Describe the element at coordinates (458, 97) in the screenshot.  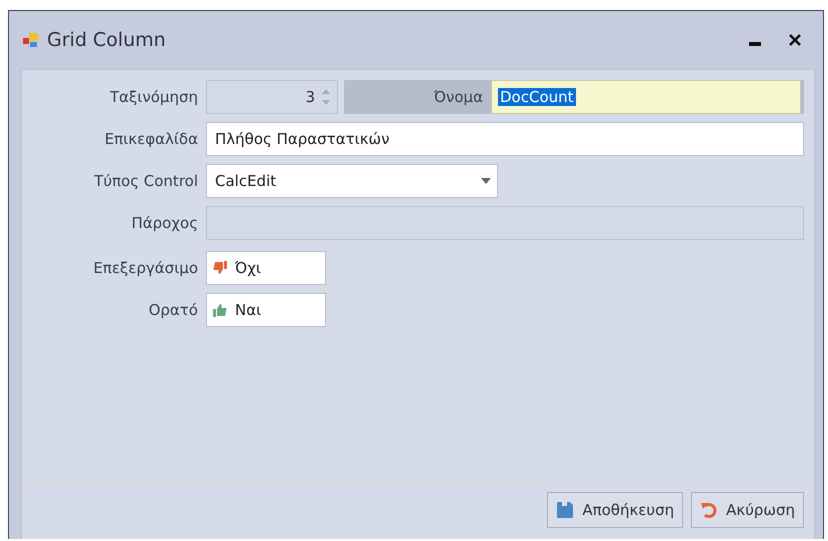
I see `field-label: Όνομα` at that location.